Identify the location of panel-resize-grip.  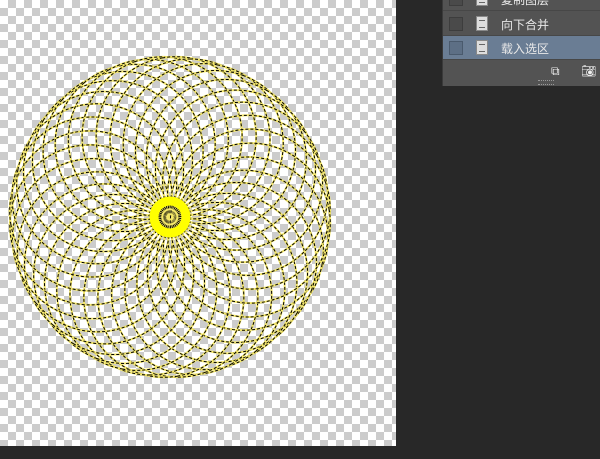
(546, 82).